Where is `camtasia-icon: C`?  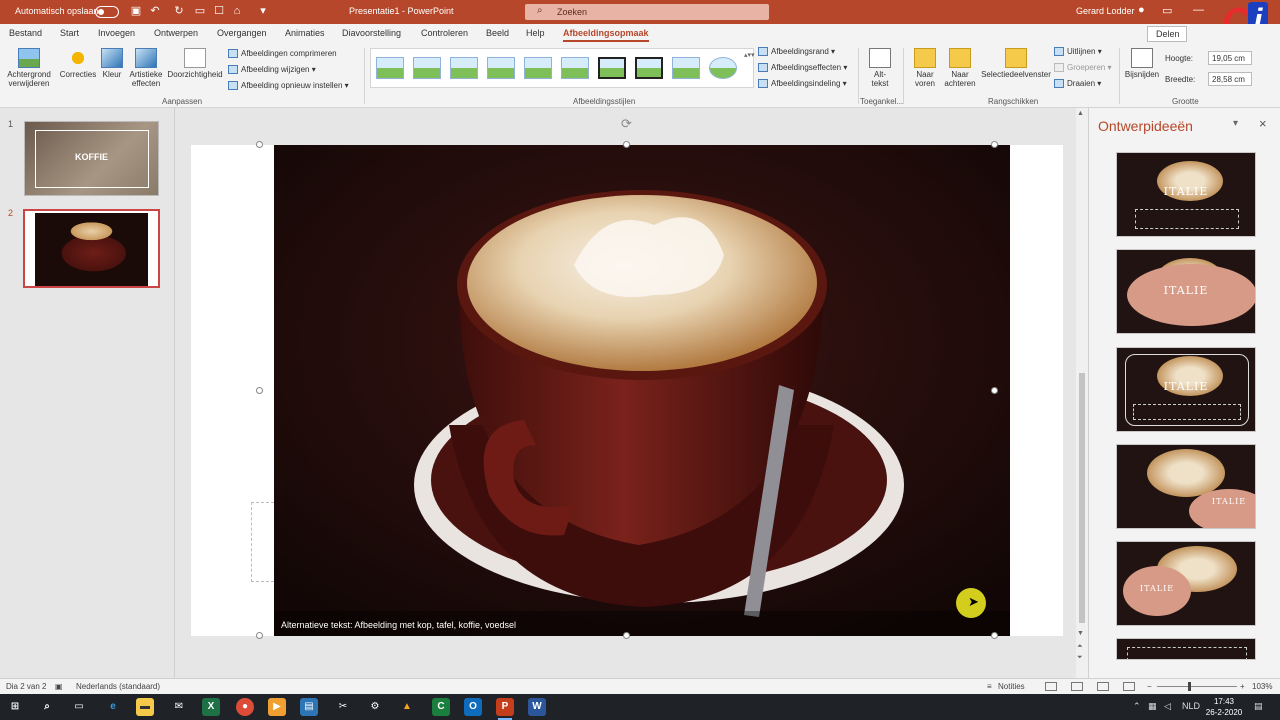 camtasia-icon: C is located at coordinates (441, 707).